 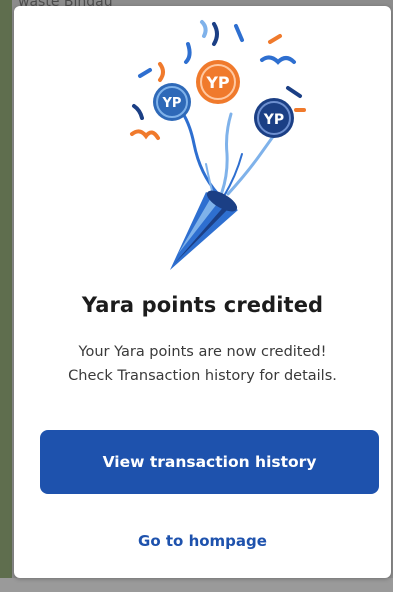 What do you see at coordinates (196, 585) in the screenshot?
I see `background-bottom` at bounding box center [196, 585].